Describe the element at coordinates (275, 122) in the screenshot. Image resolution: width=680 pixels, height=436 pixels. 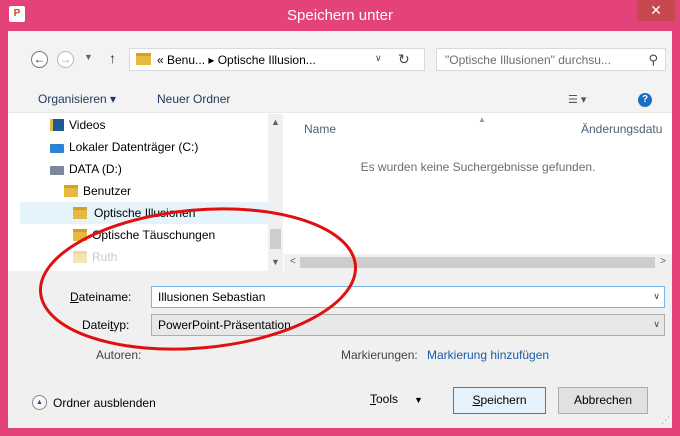
I see `scroll-up-icon: ▲` at that location.